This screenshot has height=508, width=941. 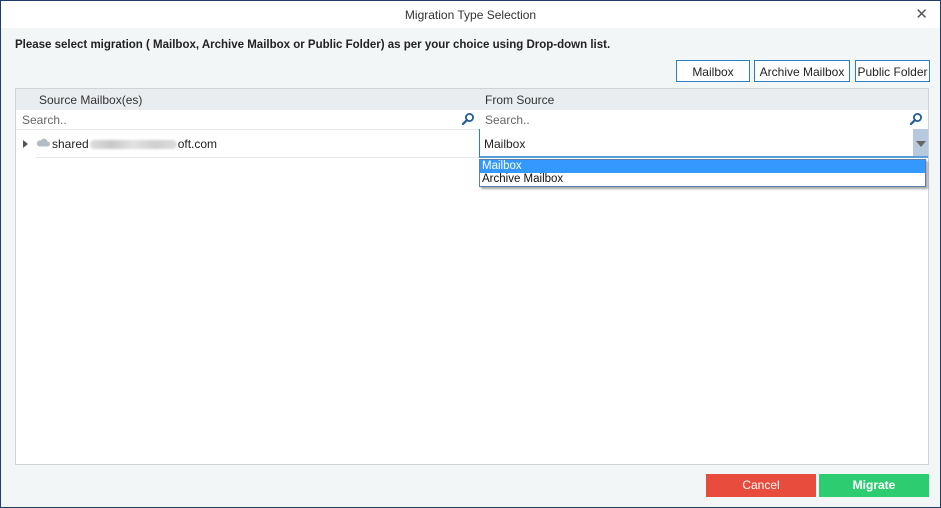 I want to click on title-bar: Migration Type Selection ✕, so click(x=470, y=14).